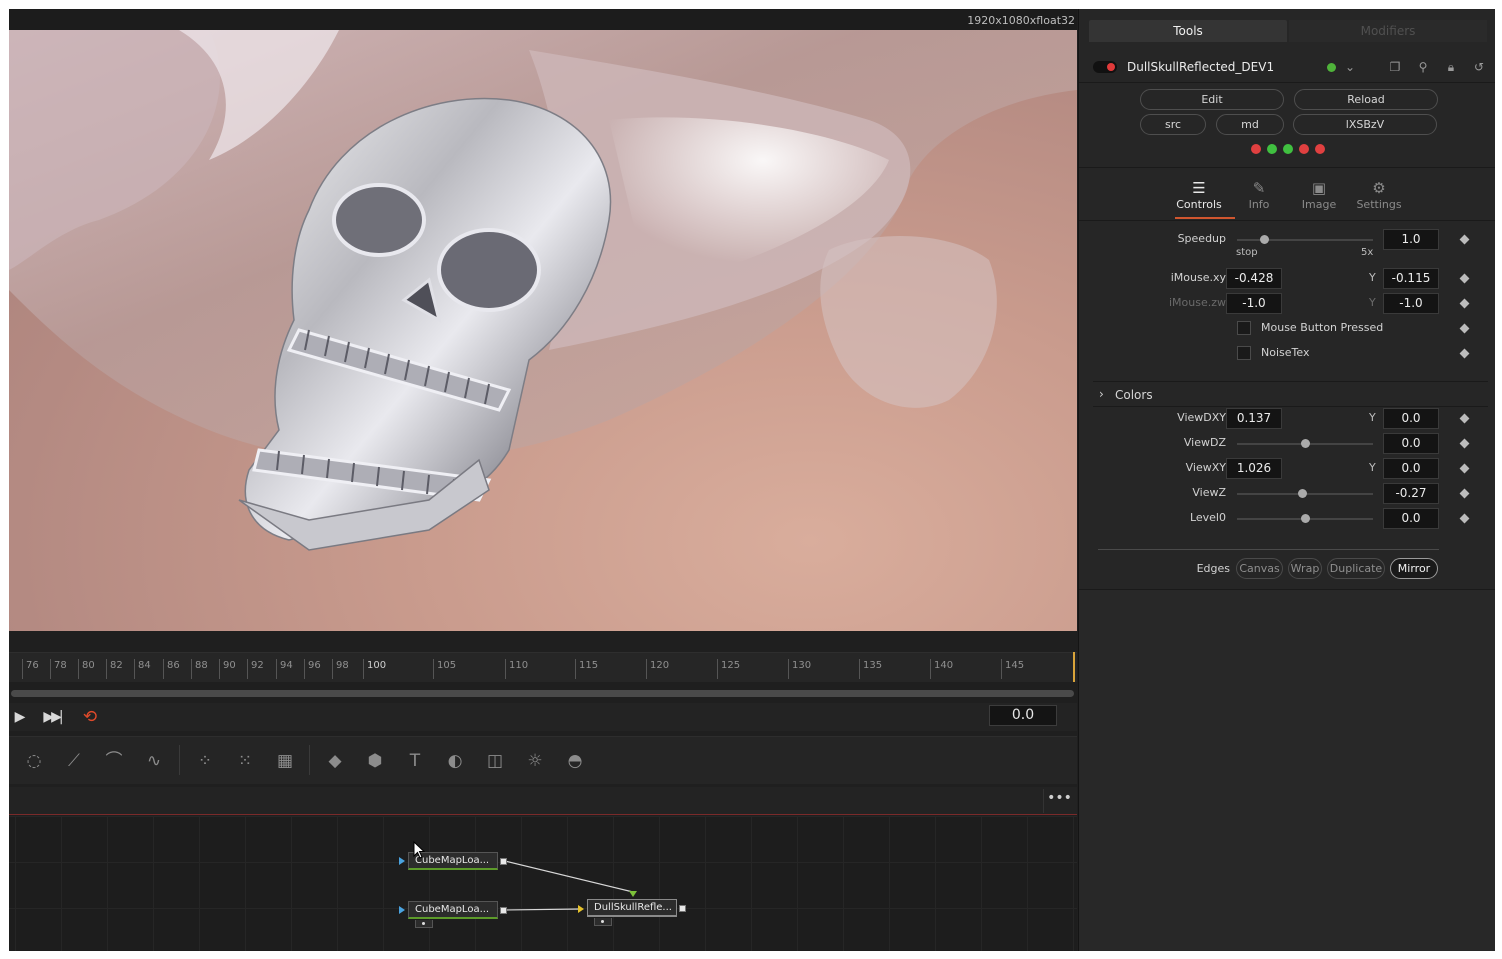 The width and height of the screenshot is (1502, 959). I want to click on tab-settings: ⚙ Settings, so click(1379, 194).